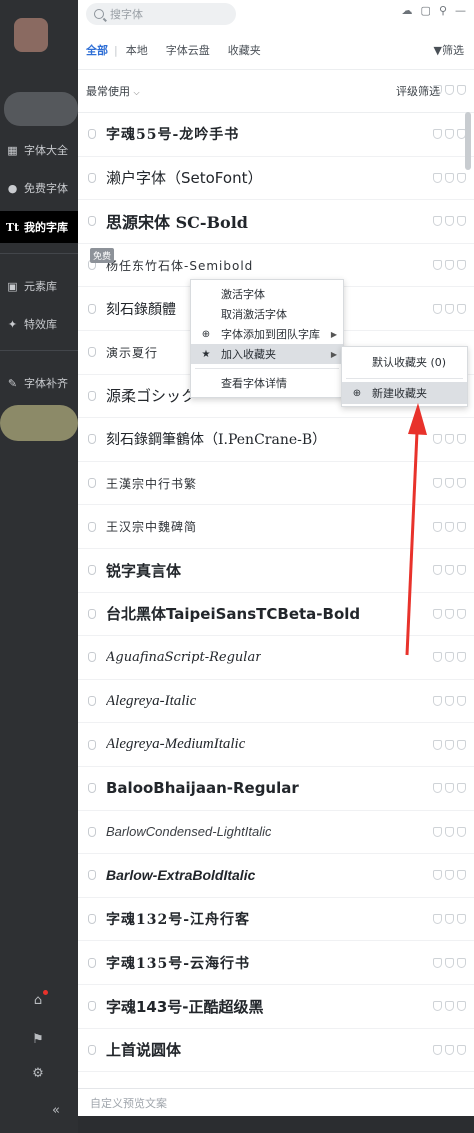 The image size is (474, 1133). What do you see at coordinates (267, 334) in the screenshot?
I see `menu-item-add-to-team: ⊕ 字体添加到团队字库 ▶` at bounding box center [267, 334].